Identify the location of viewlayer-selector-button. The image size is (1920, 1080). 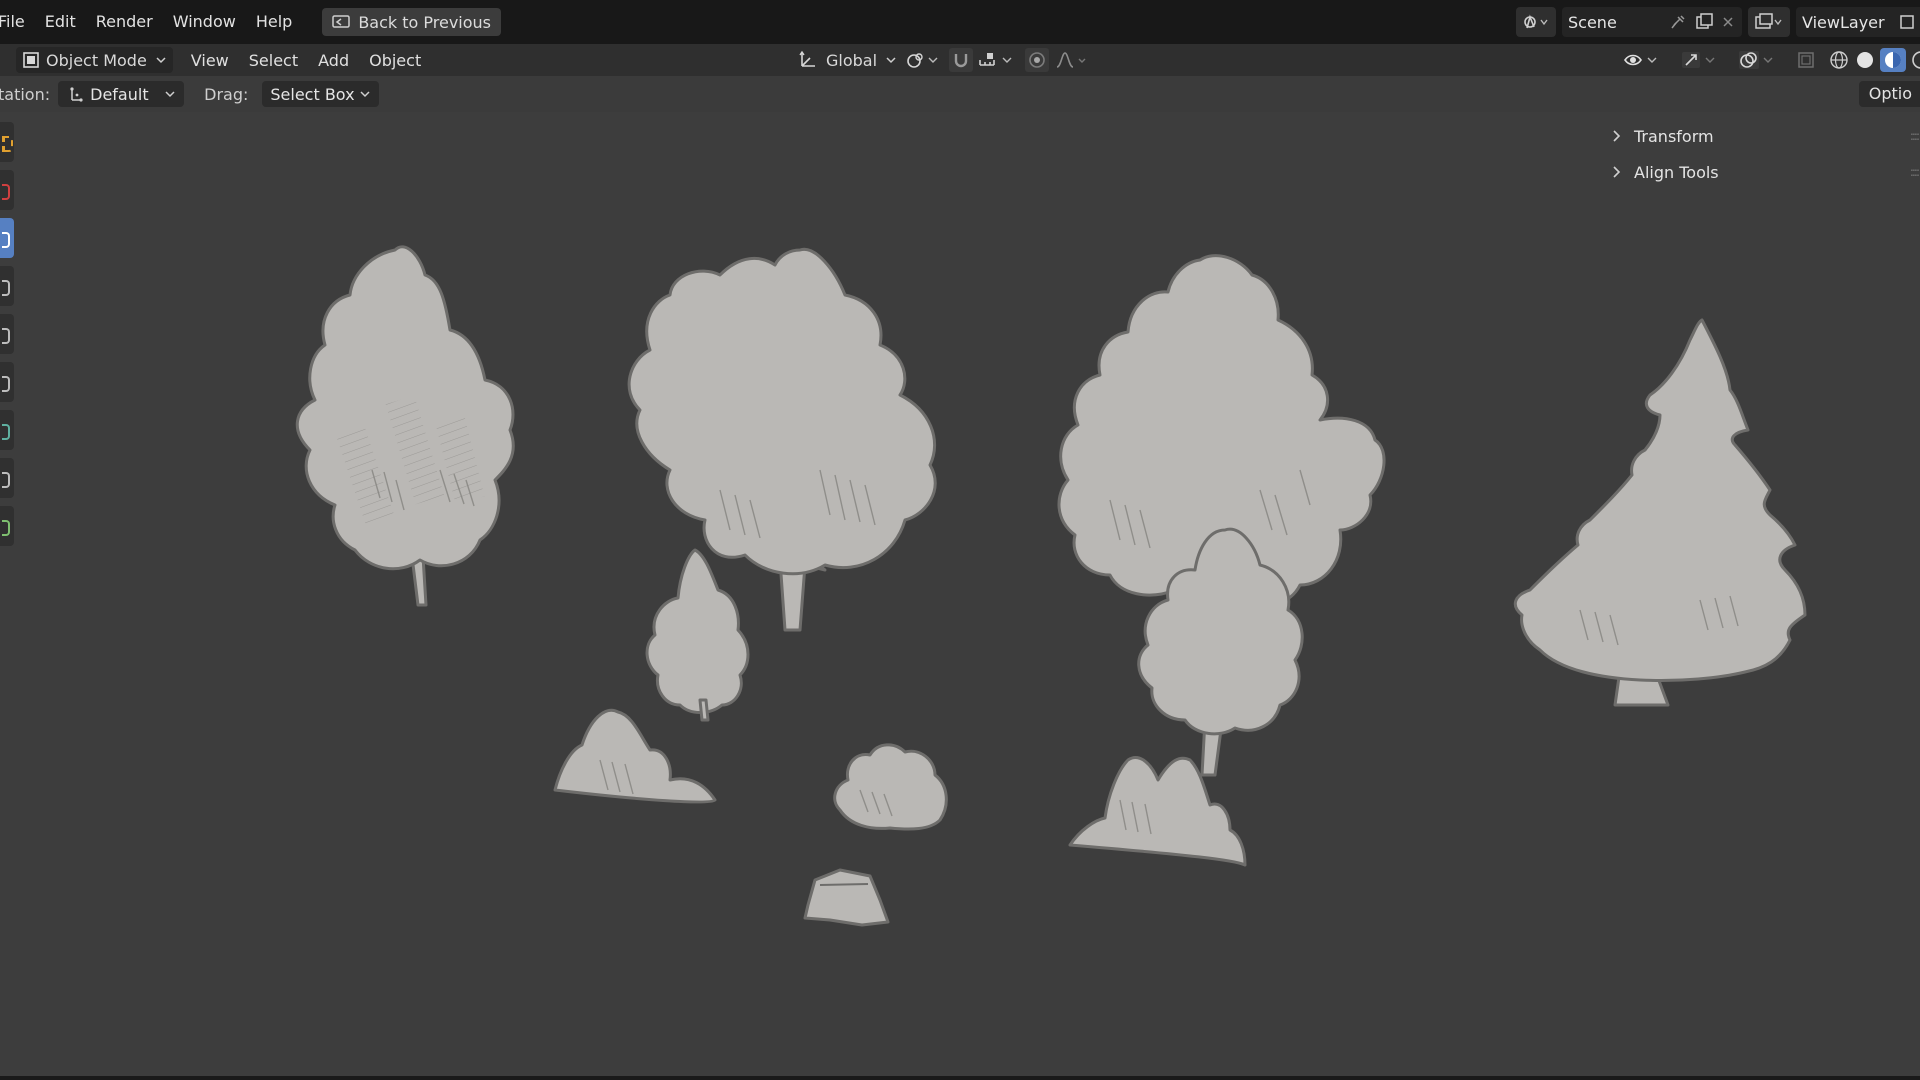
(1769, 22).